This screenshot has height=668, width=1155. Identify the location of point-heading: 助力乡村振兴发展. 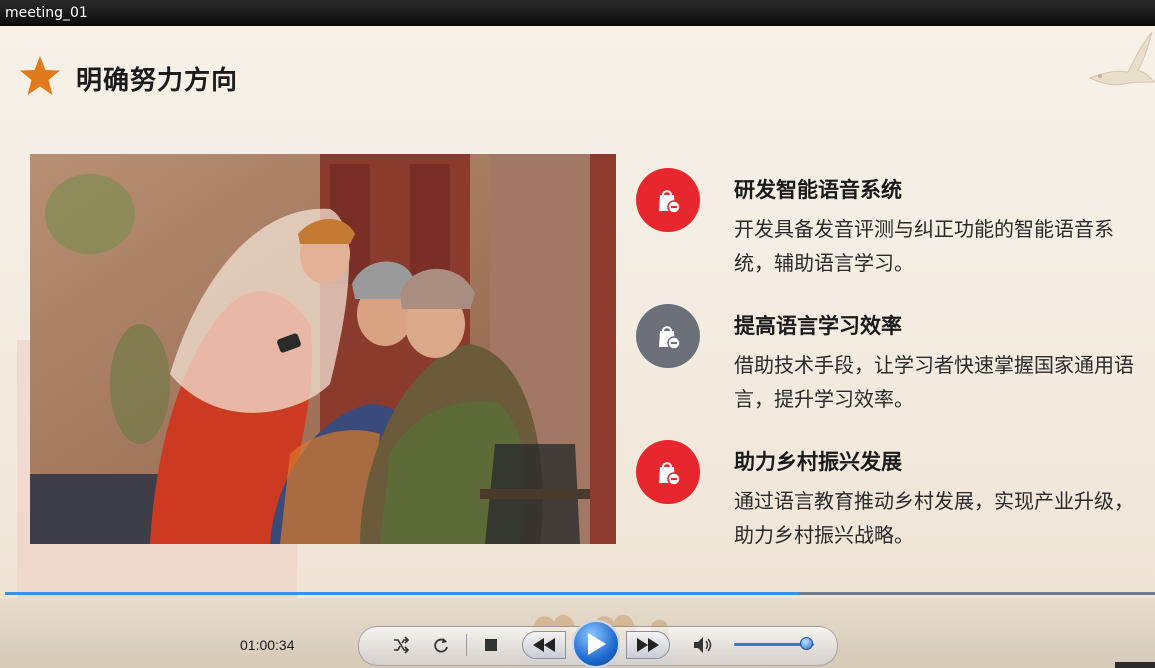
(818, 462).